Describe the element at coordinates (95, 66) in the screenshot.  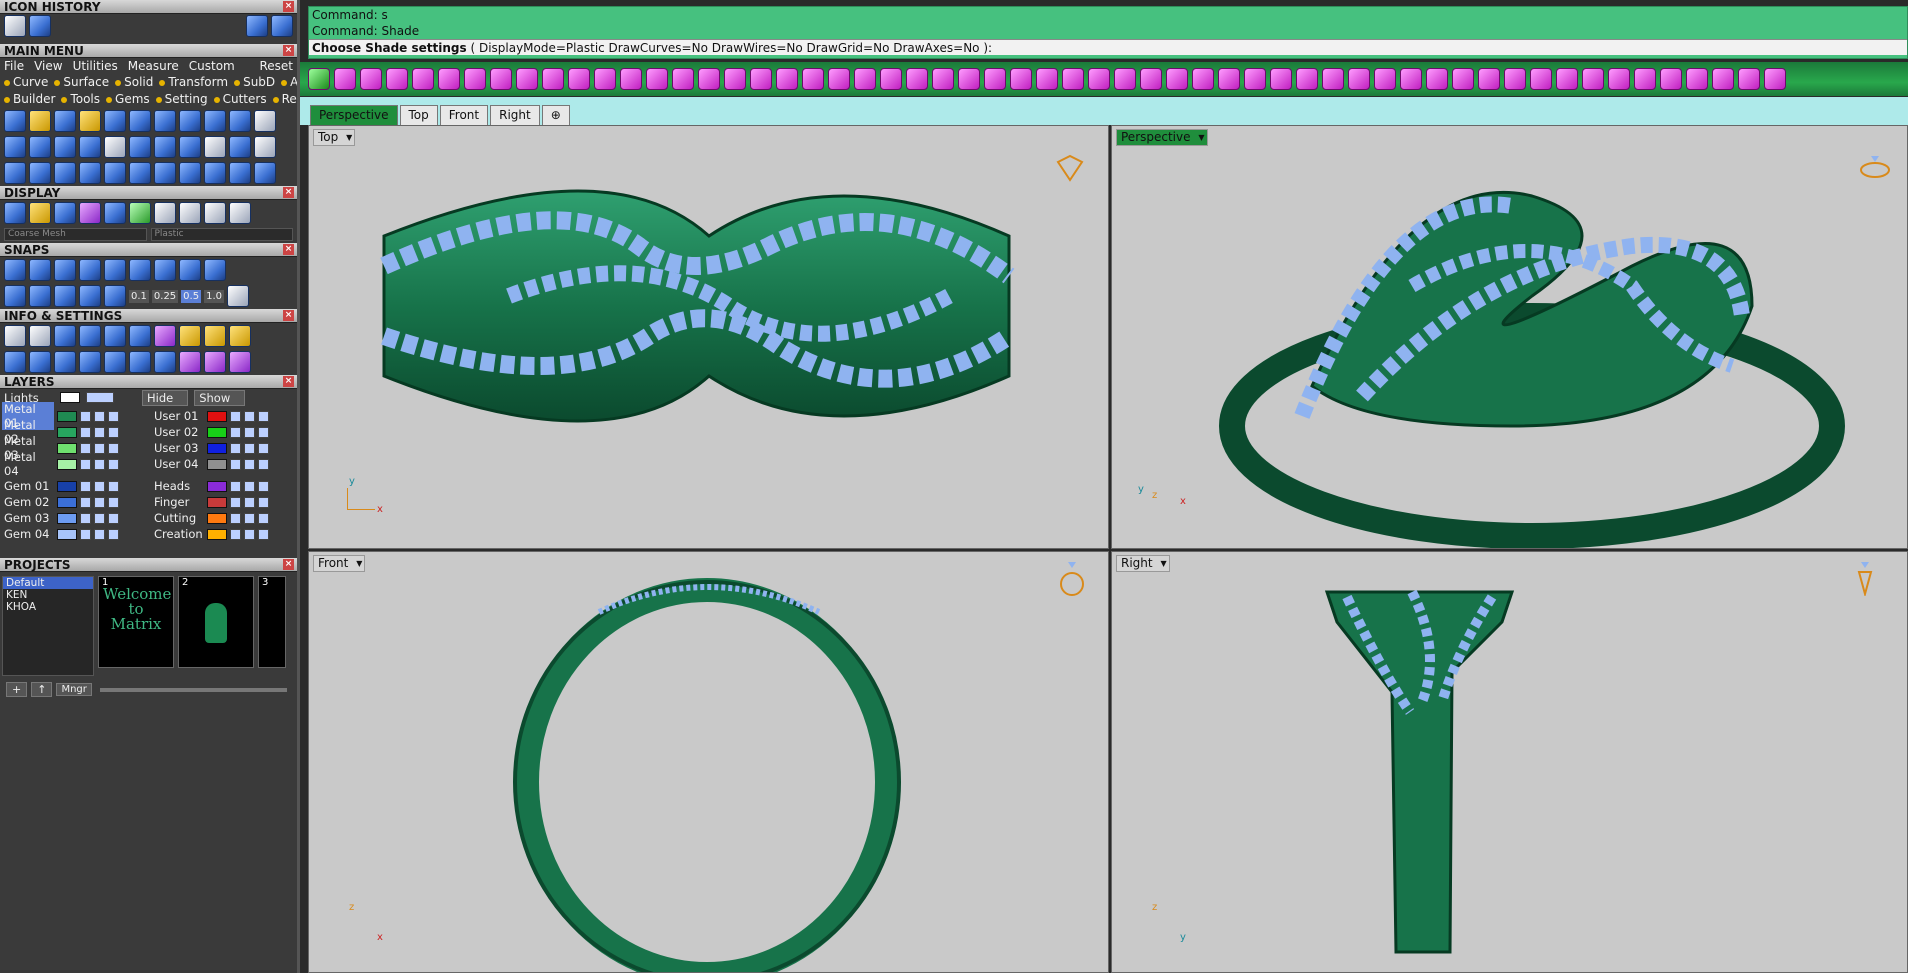
I see `menu-utilities: Utilities` at that location.